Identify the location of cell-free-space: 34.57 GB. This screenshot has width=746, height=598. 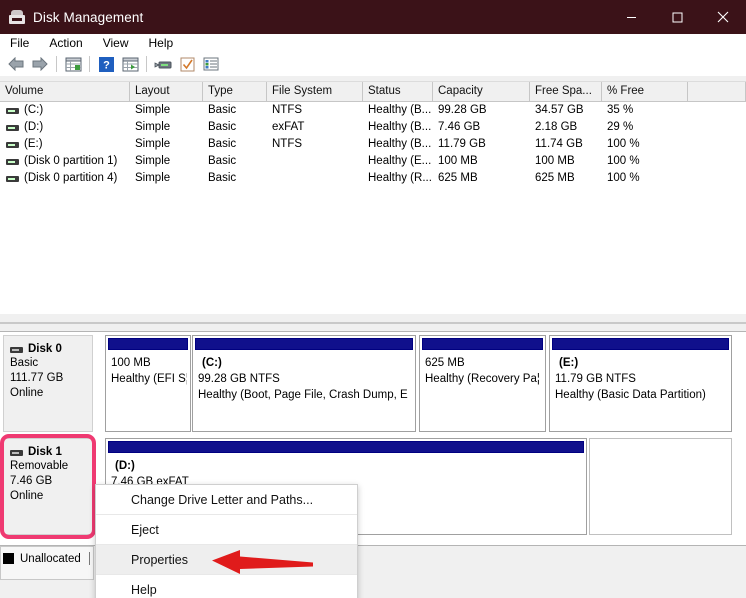
(559, 110).